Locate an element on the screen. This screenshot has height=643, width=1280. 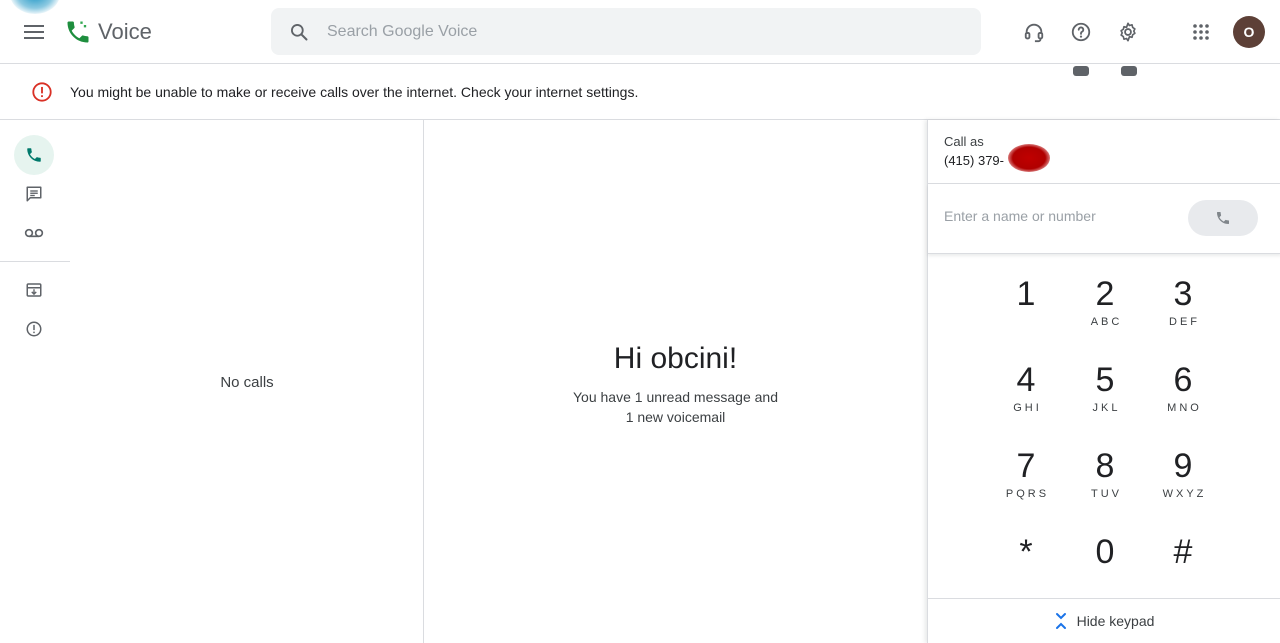
archive-icon is located at coordinates (34, 290).